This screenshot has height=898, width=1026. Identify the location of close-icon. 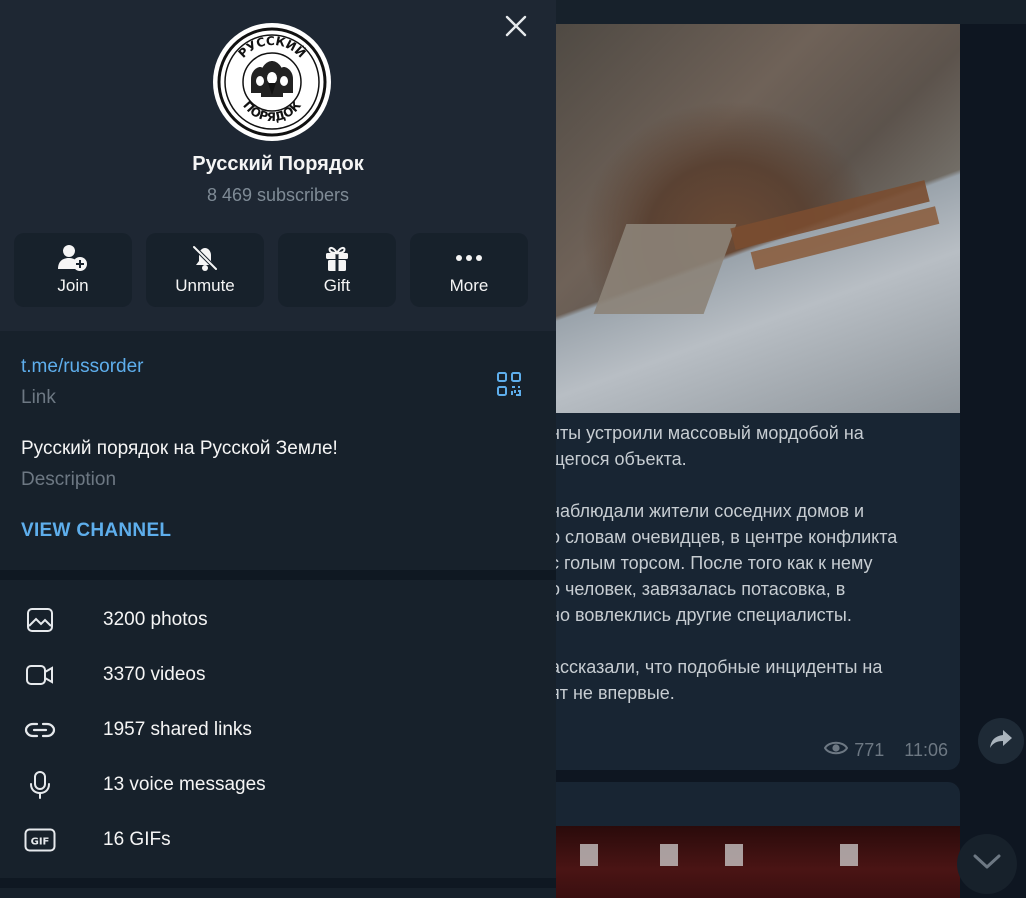
(516, 28).